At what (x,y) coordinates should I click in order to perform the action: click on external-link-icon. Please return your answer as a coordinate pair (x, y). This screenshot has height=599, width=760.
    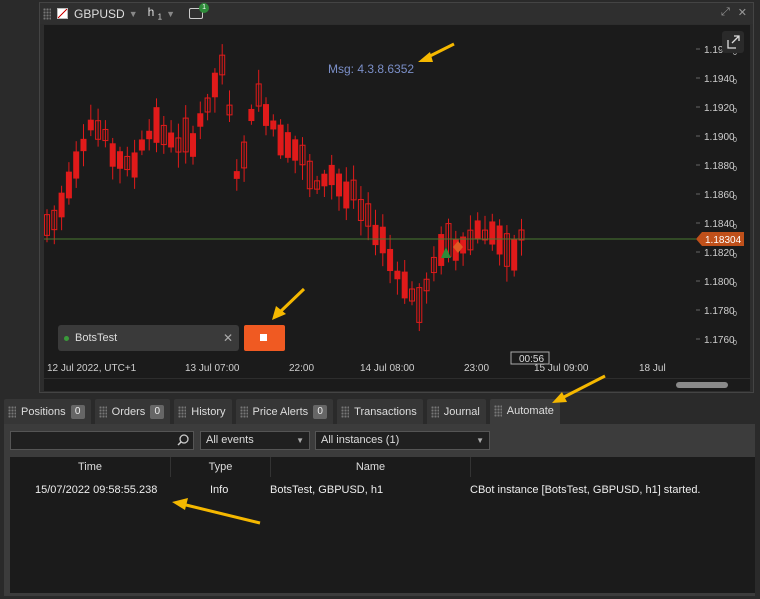
    Looking at the image, I should click on (733, 42).